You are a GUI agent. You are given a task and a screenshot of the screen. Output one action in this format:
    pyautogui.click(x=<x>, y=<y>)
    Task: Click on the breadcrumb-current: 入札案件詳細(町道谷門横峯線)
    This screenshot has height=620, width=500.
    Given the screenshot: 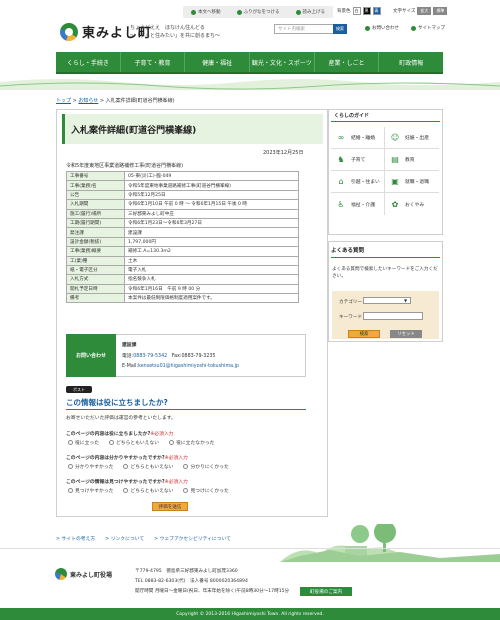 What is the action you would take?
    pyautogui.click(x=140, y=101)
    